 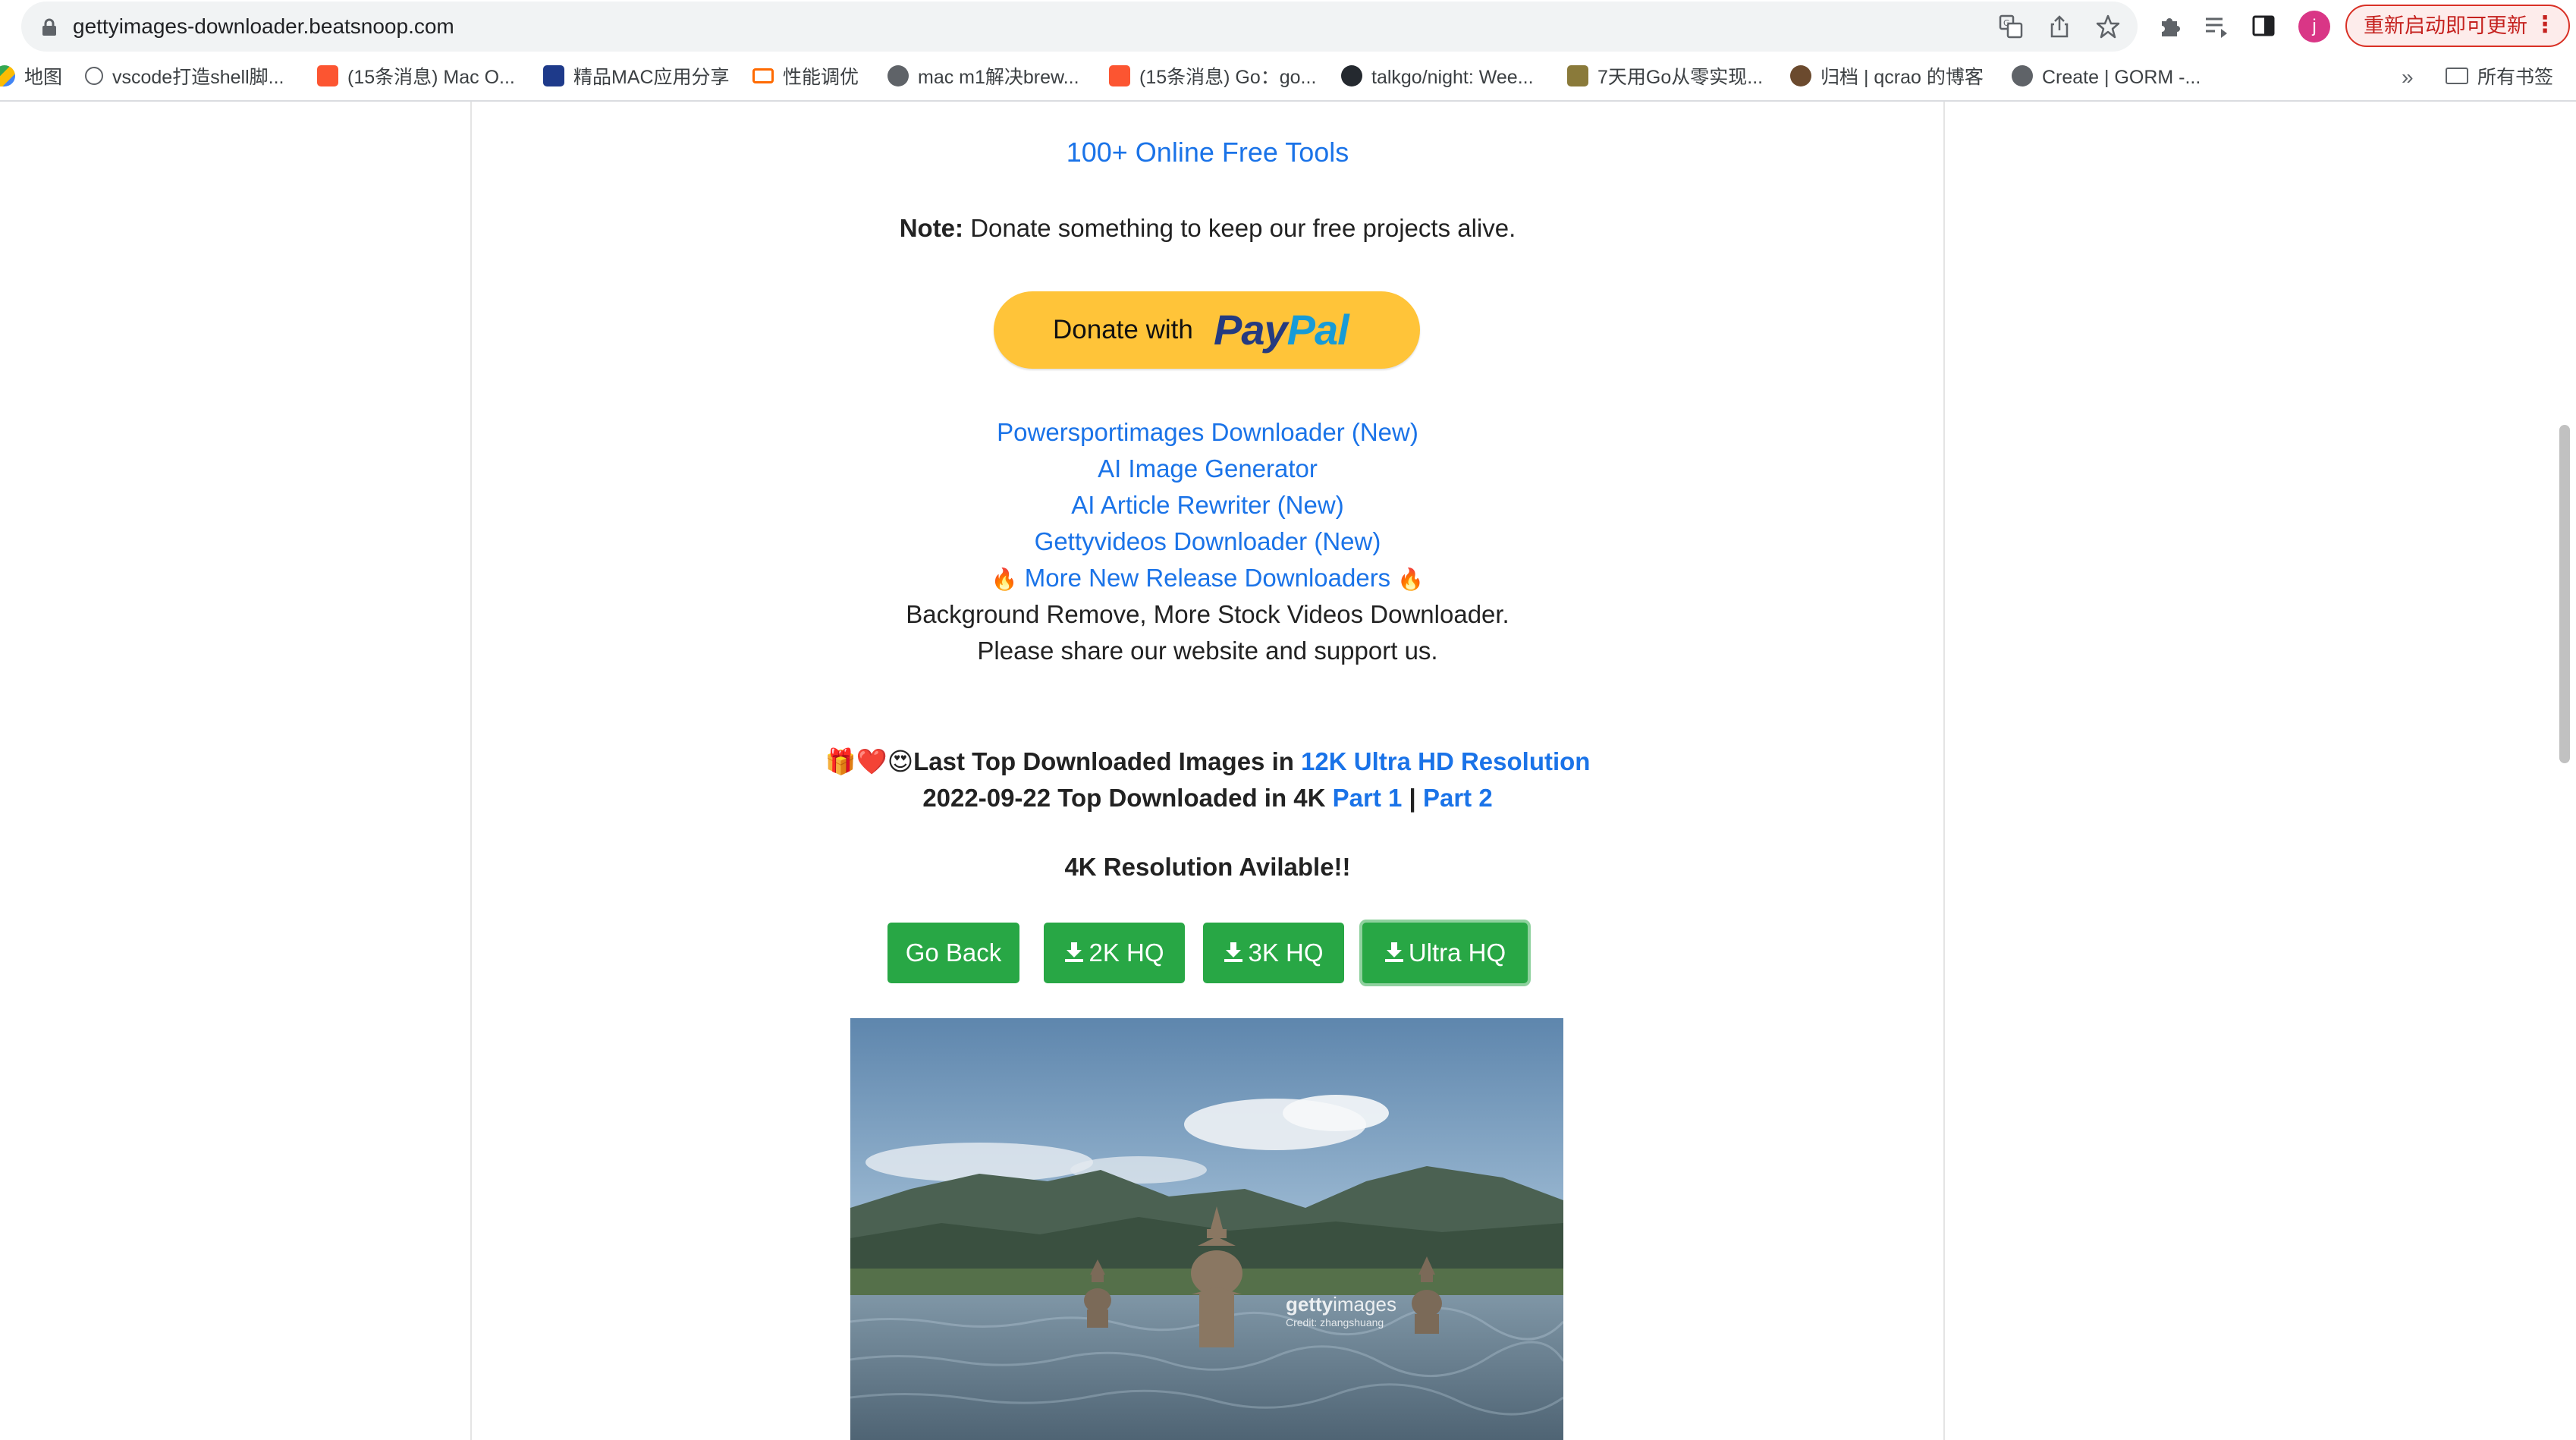 I want to click on top-downloaded-text: Last Top Downloaded Images in, so click(x=1107, y=761).